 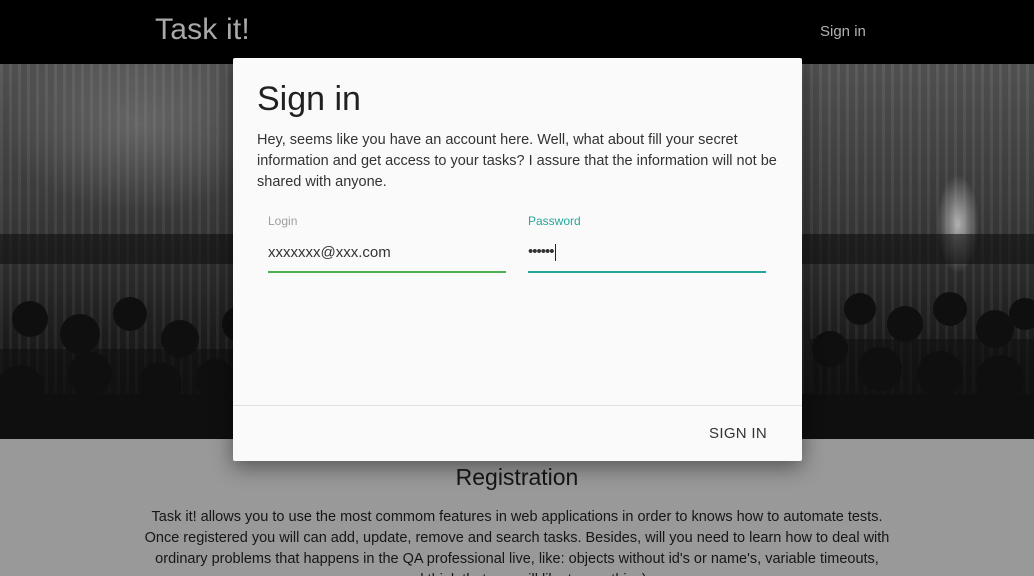 I want to click on password-masked-value: ••••••, so click(x=541, y=251).